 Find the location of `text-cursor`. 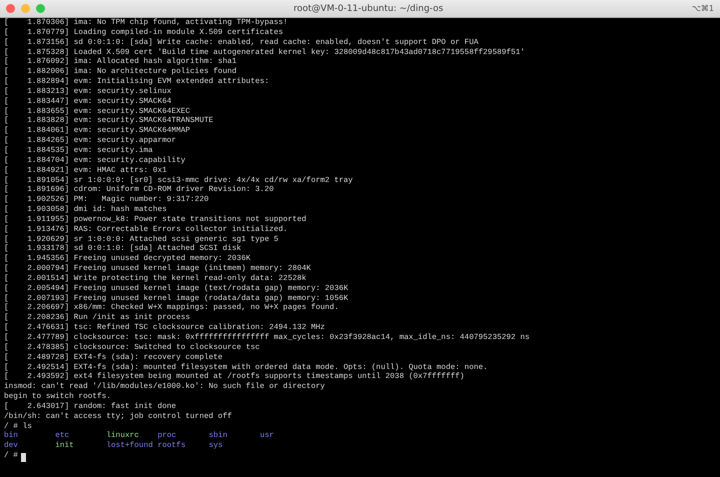

text-cursor is located at coordinates (23, 457).